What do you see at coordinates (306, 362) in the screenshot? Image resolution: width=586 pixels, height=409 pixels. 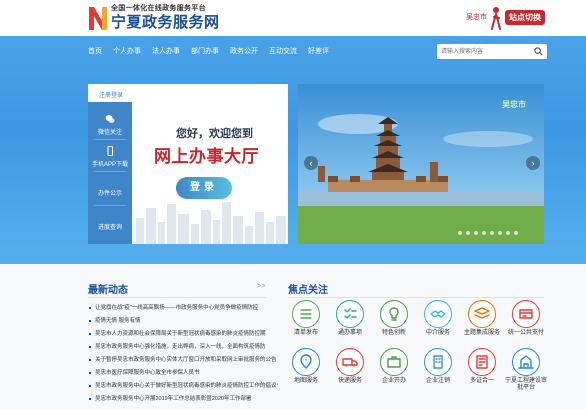 I see `map-pin-icon` at bounding box center [306, 362].